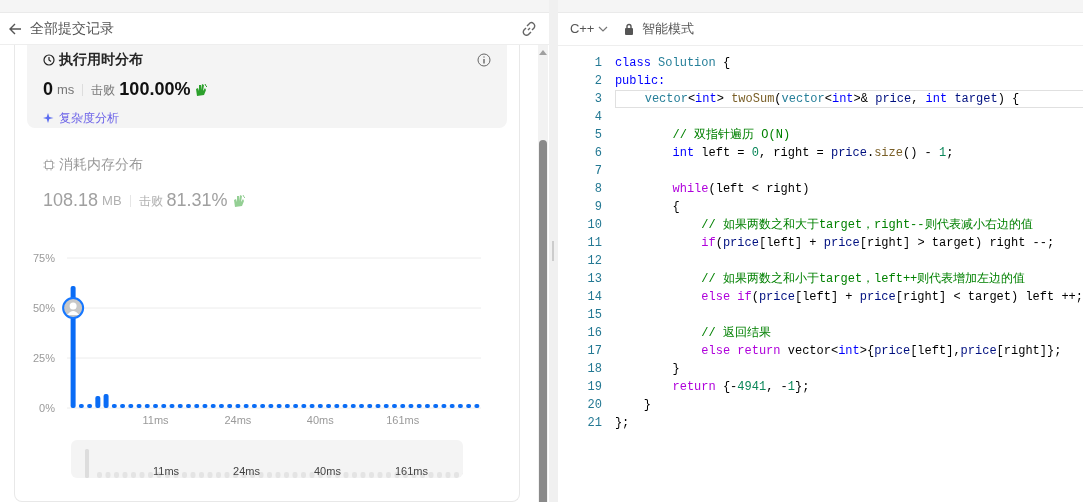 The height and width of the screenshot is (502, 1083). I want to click on code-line: };, so click(622, 423).